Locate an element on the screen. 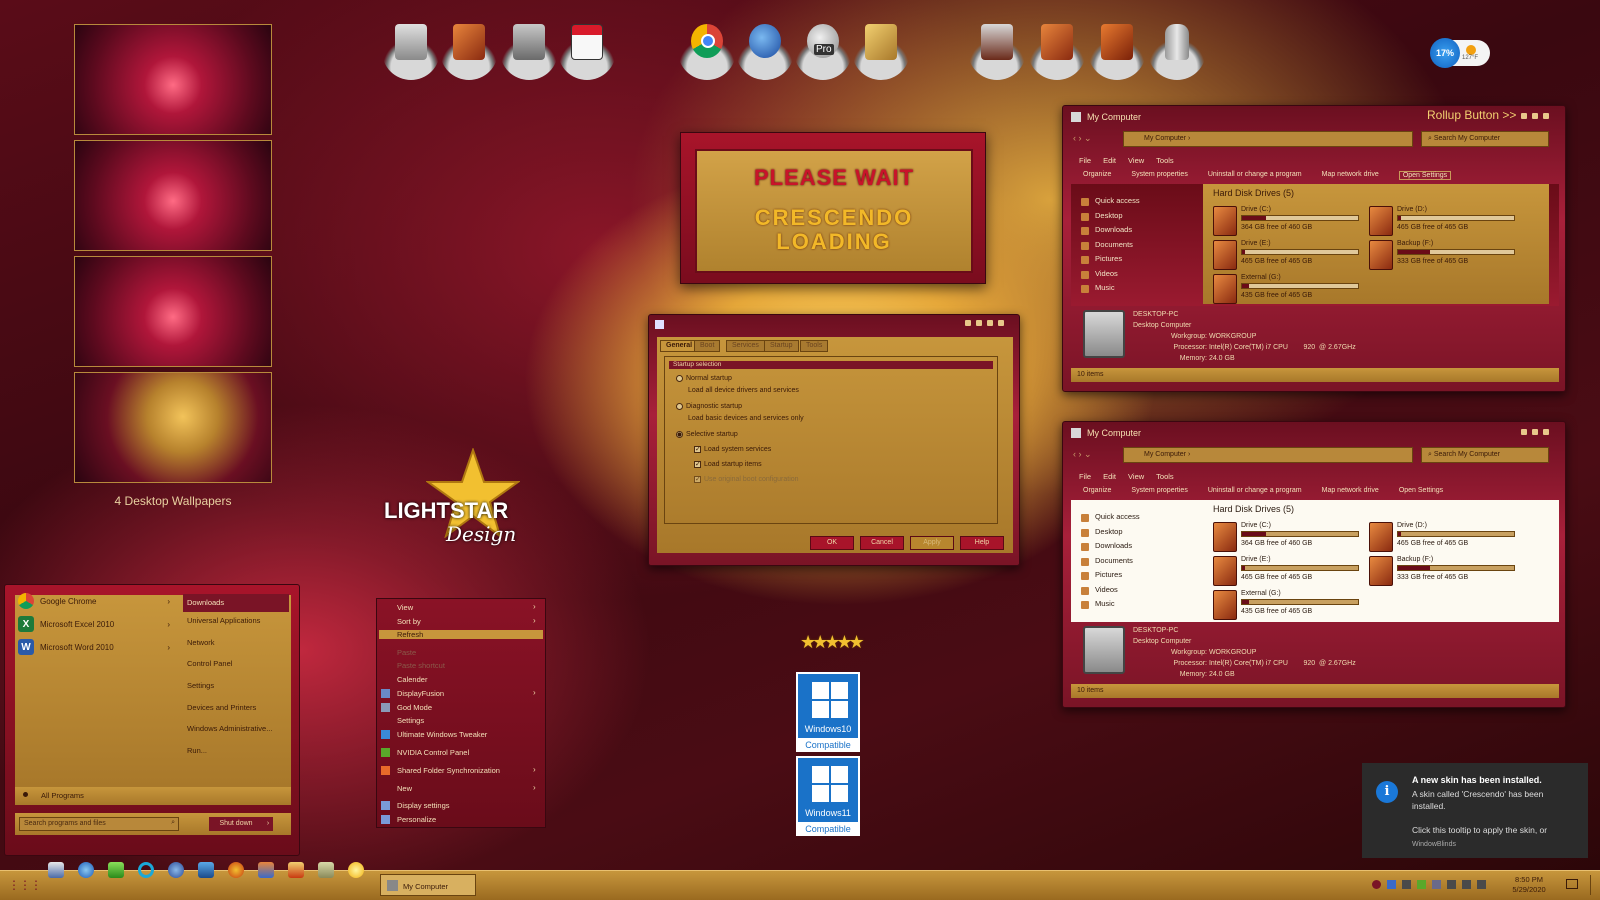 The image size is (1600, 900). tab-boot: Boot is located at coordinates (707, 346).